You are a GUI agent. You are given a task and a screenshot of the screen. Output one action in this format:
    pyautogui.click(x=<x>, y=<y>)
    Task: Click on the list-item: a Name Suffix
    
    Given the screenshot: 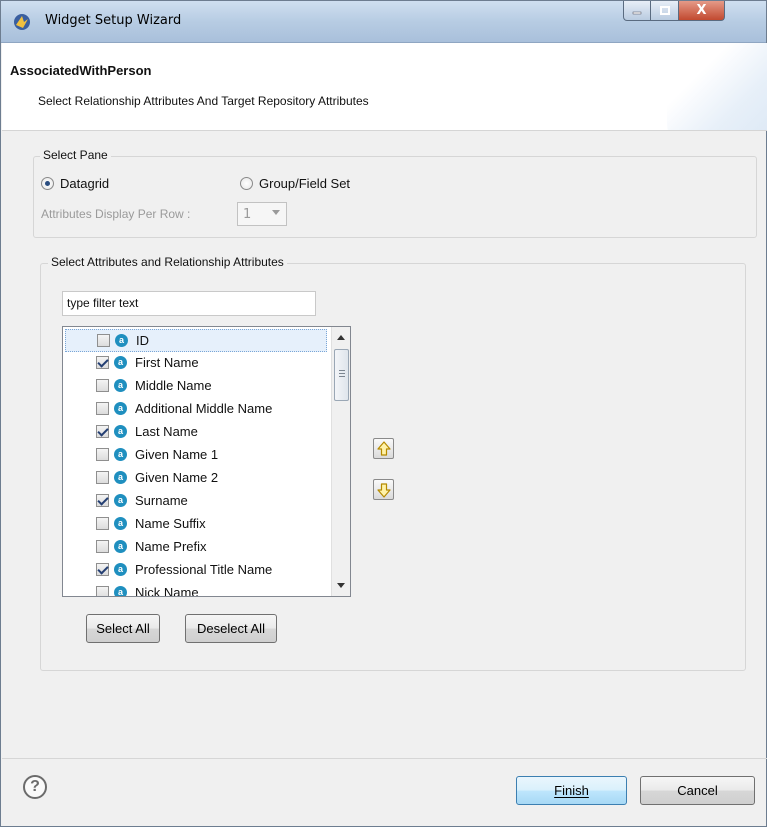 What is the action you would take?
    pyautogui.click(x=196, y=524)
    